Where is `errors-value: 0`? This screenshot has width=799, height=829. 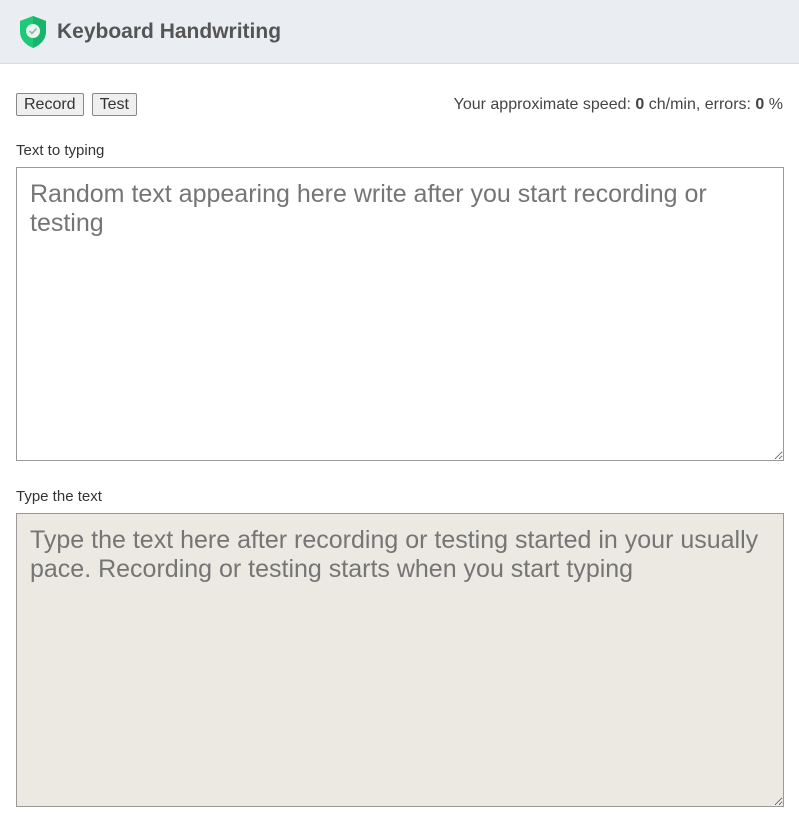 errors-value: 0 is located at coordinates (760, 104).